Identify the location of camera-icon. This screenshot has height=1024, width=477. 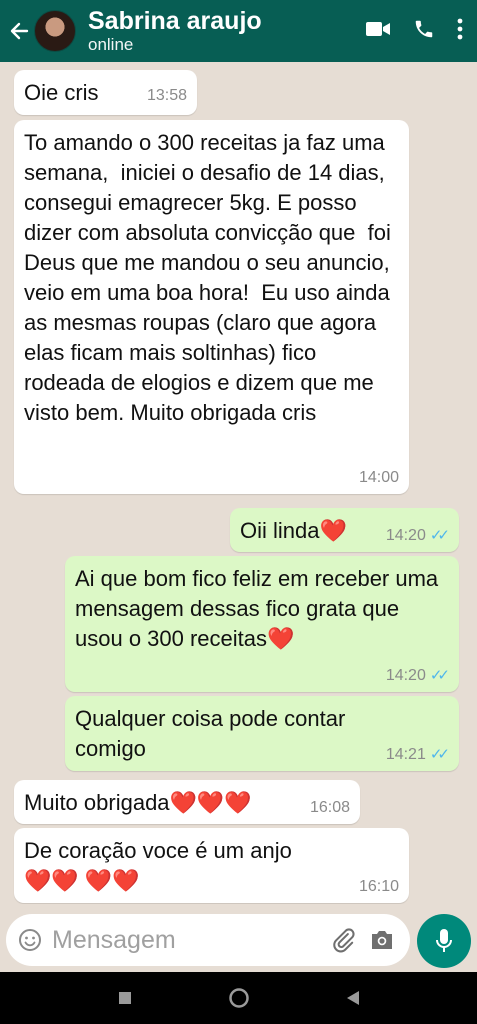
(382, 940).